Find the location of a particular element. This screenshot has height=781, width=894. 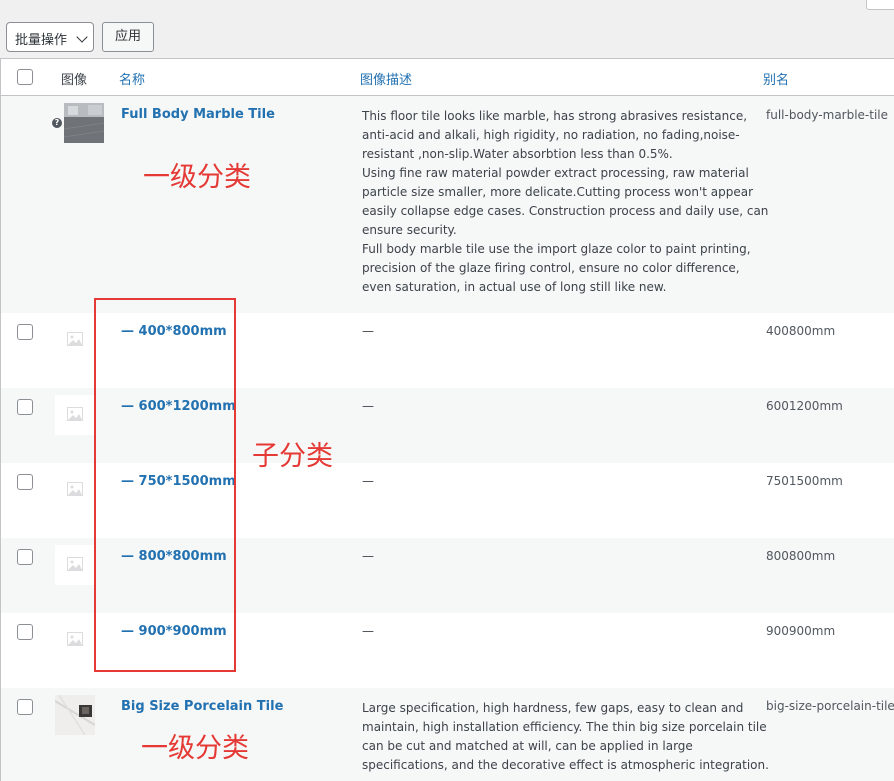

subcategory-highlight-box is located at coordinates (165, 485).